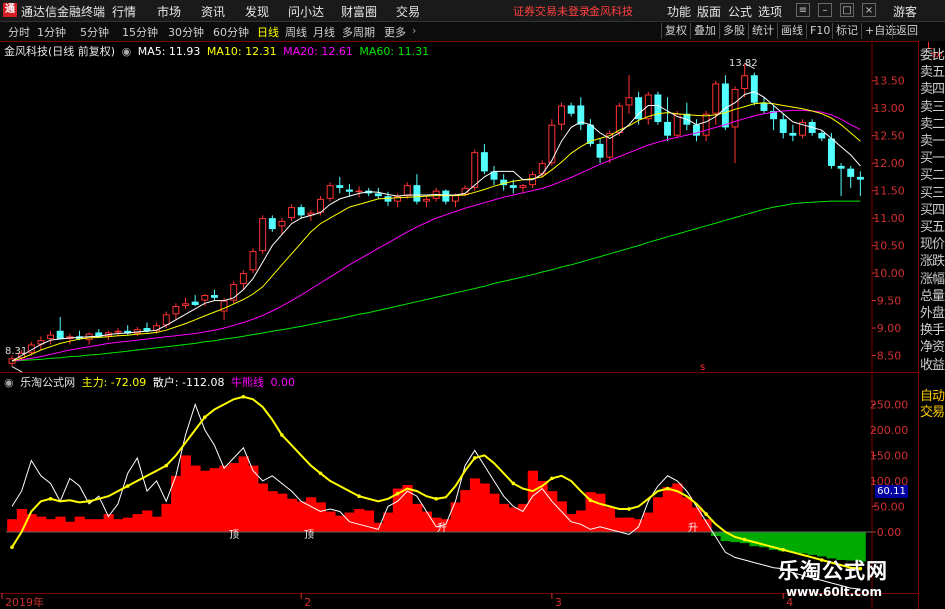 The image size is (945, 609). Describe the element at coordinates (932, 159) in the screenshot. I see `side-item: 买一` at that location.